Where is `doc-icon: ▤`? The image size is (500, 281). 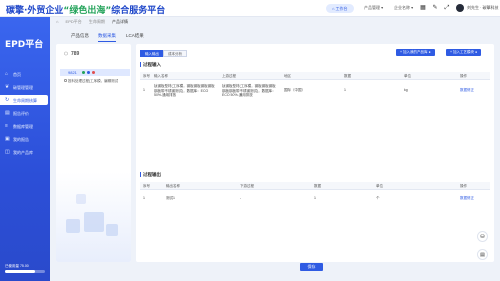 doc-icon: ▤ is located at coordinates (7, 113).